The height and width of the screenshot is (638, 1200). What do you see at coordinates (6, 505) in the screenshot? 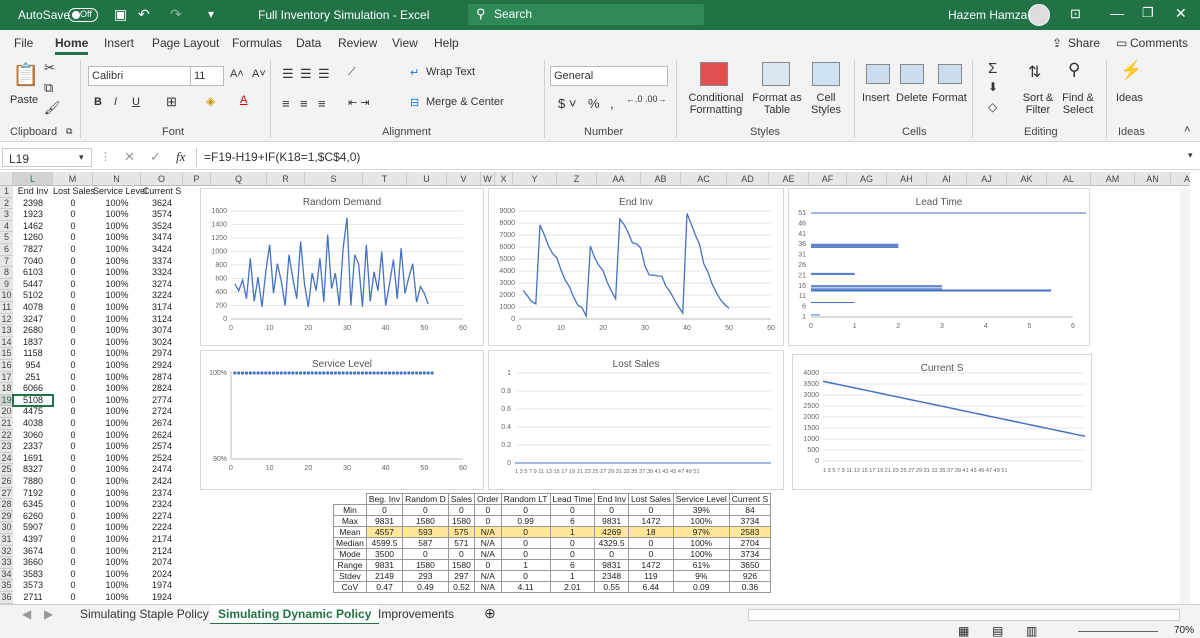
I see `row-header: 28` at bounding box center [6, 505].